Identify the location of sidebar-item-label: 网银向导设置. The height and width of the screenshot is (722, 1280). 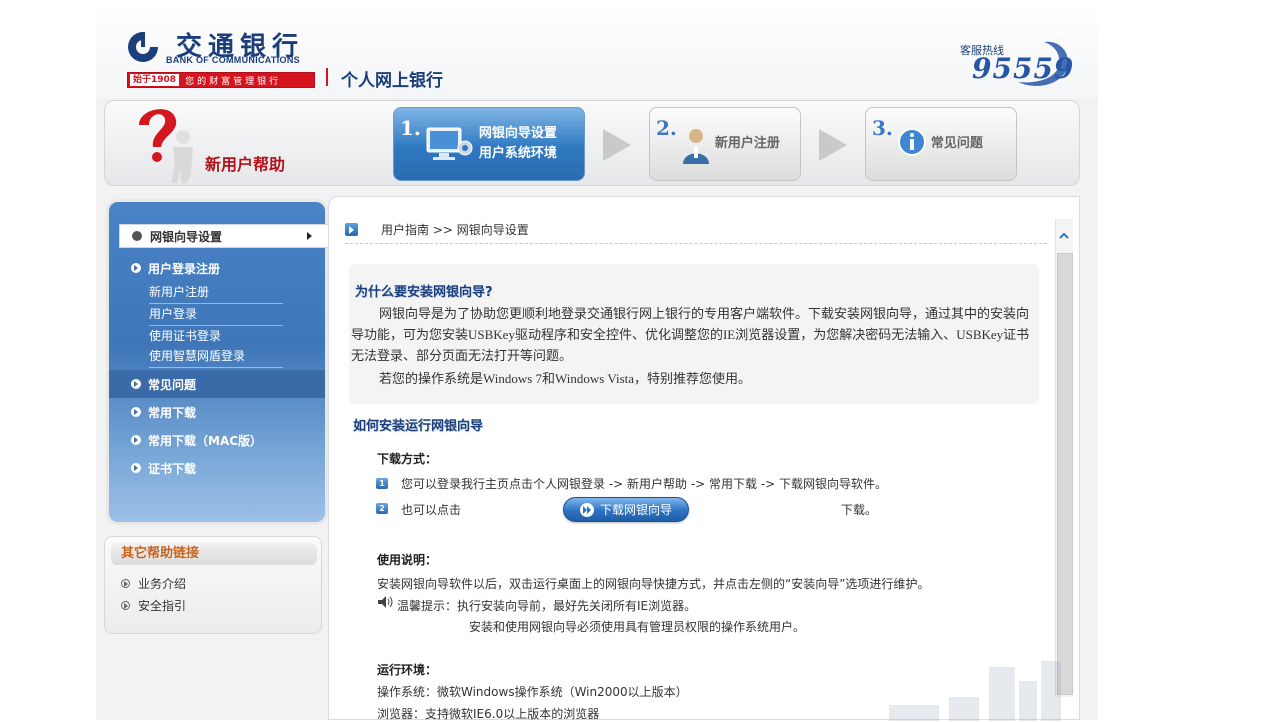
(186, 236).